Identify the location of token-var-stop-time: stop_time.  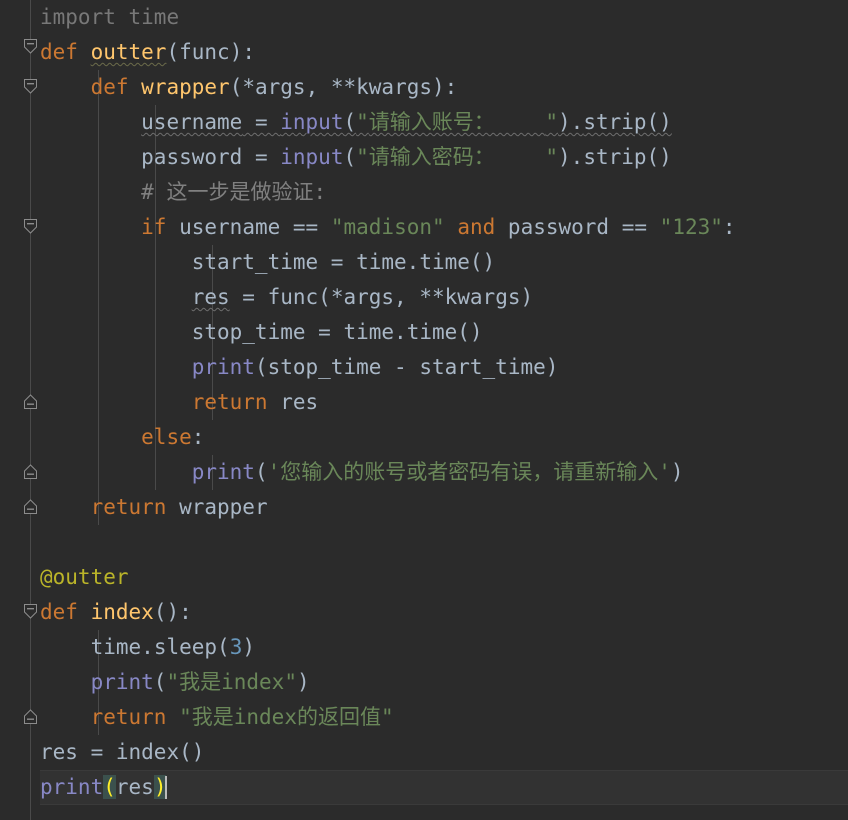
(248, 332).